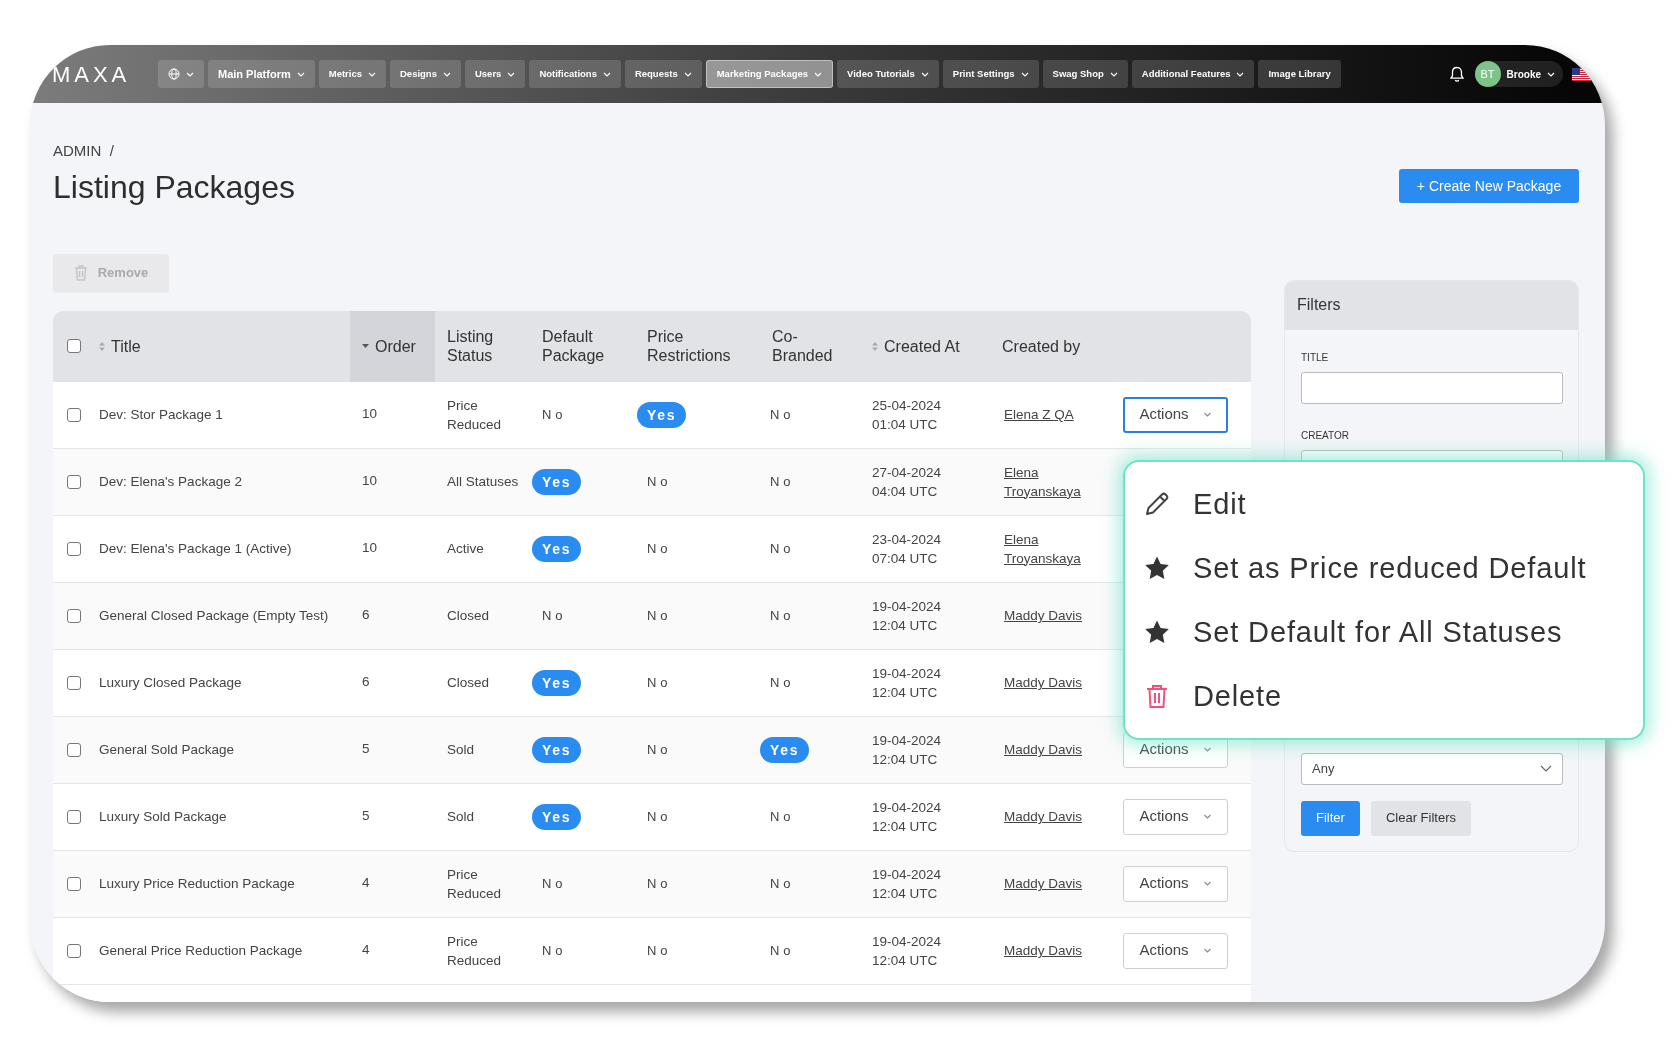 The height and width of the screenshot is (1056, 1680). Describe the element at coordinates (474, 884) in the screenshot. I see `table-cell-text: Price Reduced` at that location.